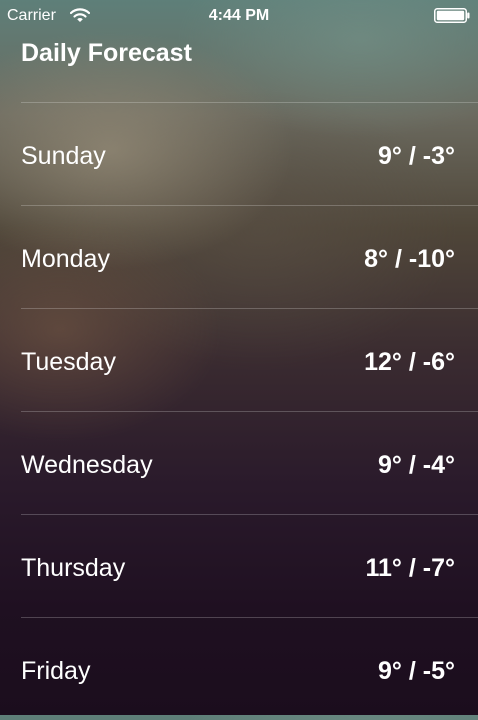 Image resolution: width=478 pixels, height=720 pixels. What do you see at coordinates (249, 668) in the screenshot?
I see `forecast-row-friday: Friday 9° / -5°` at bounding box center [249, 668].